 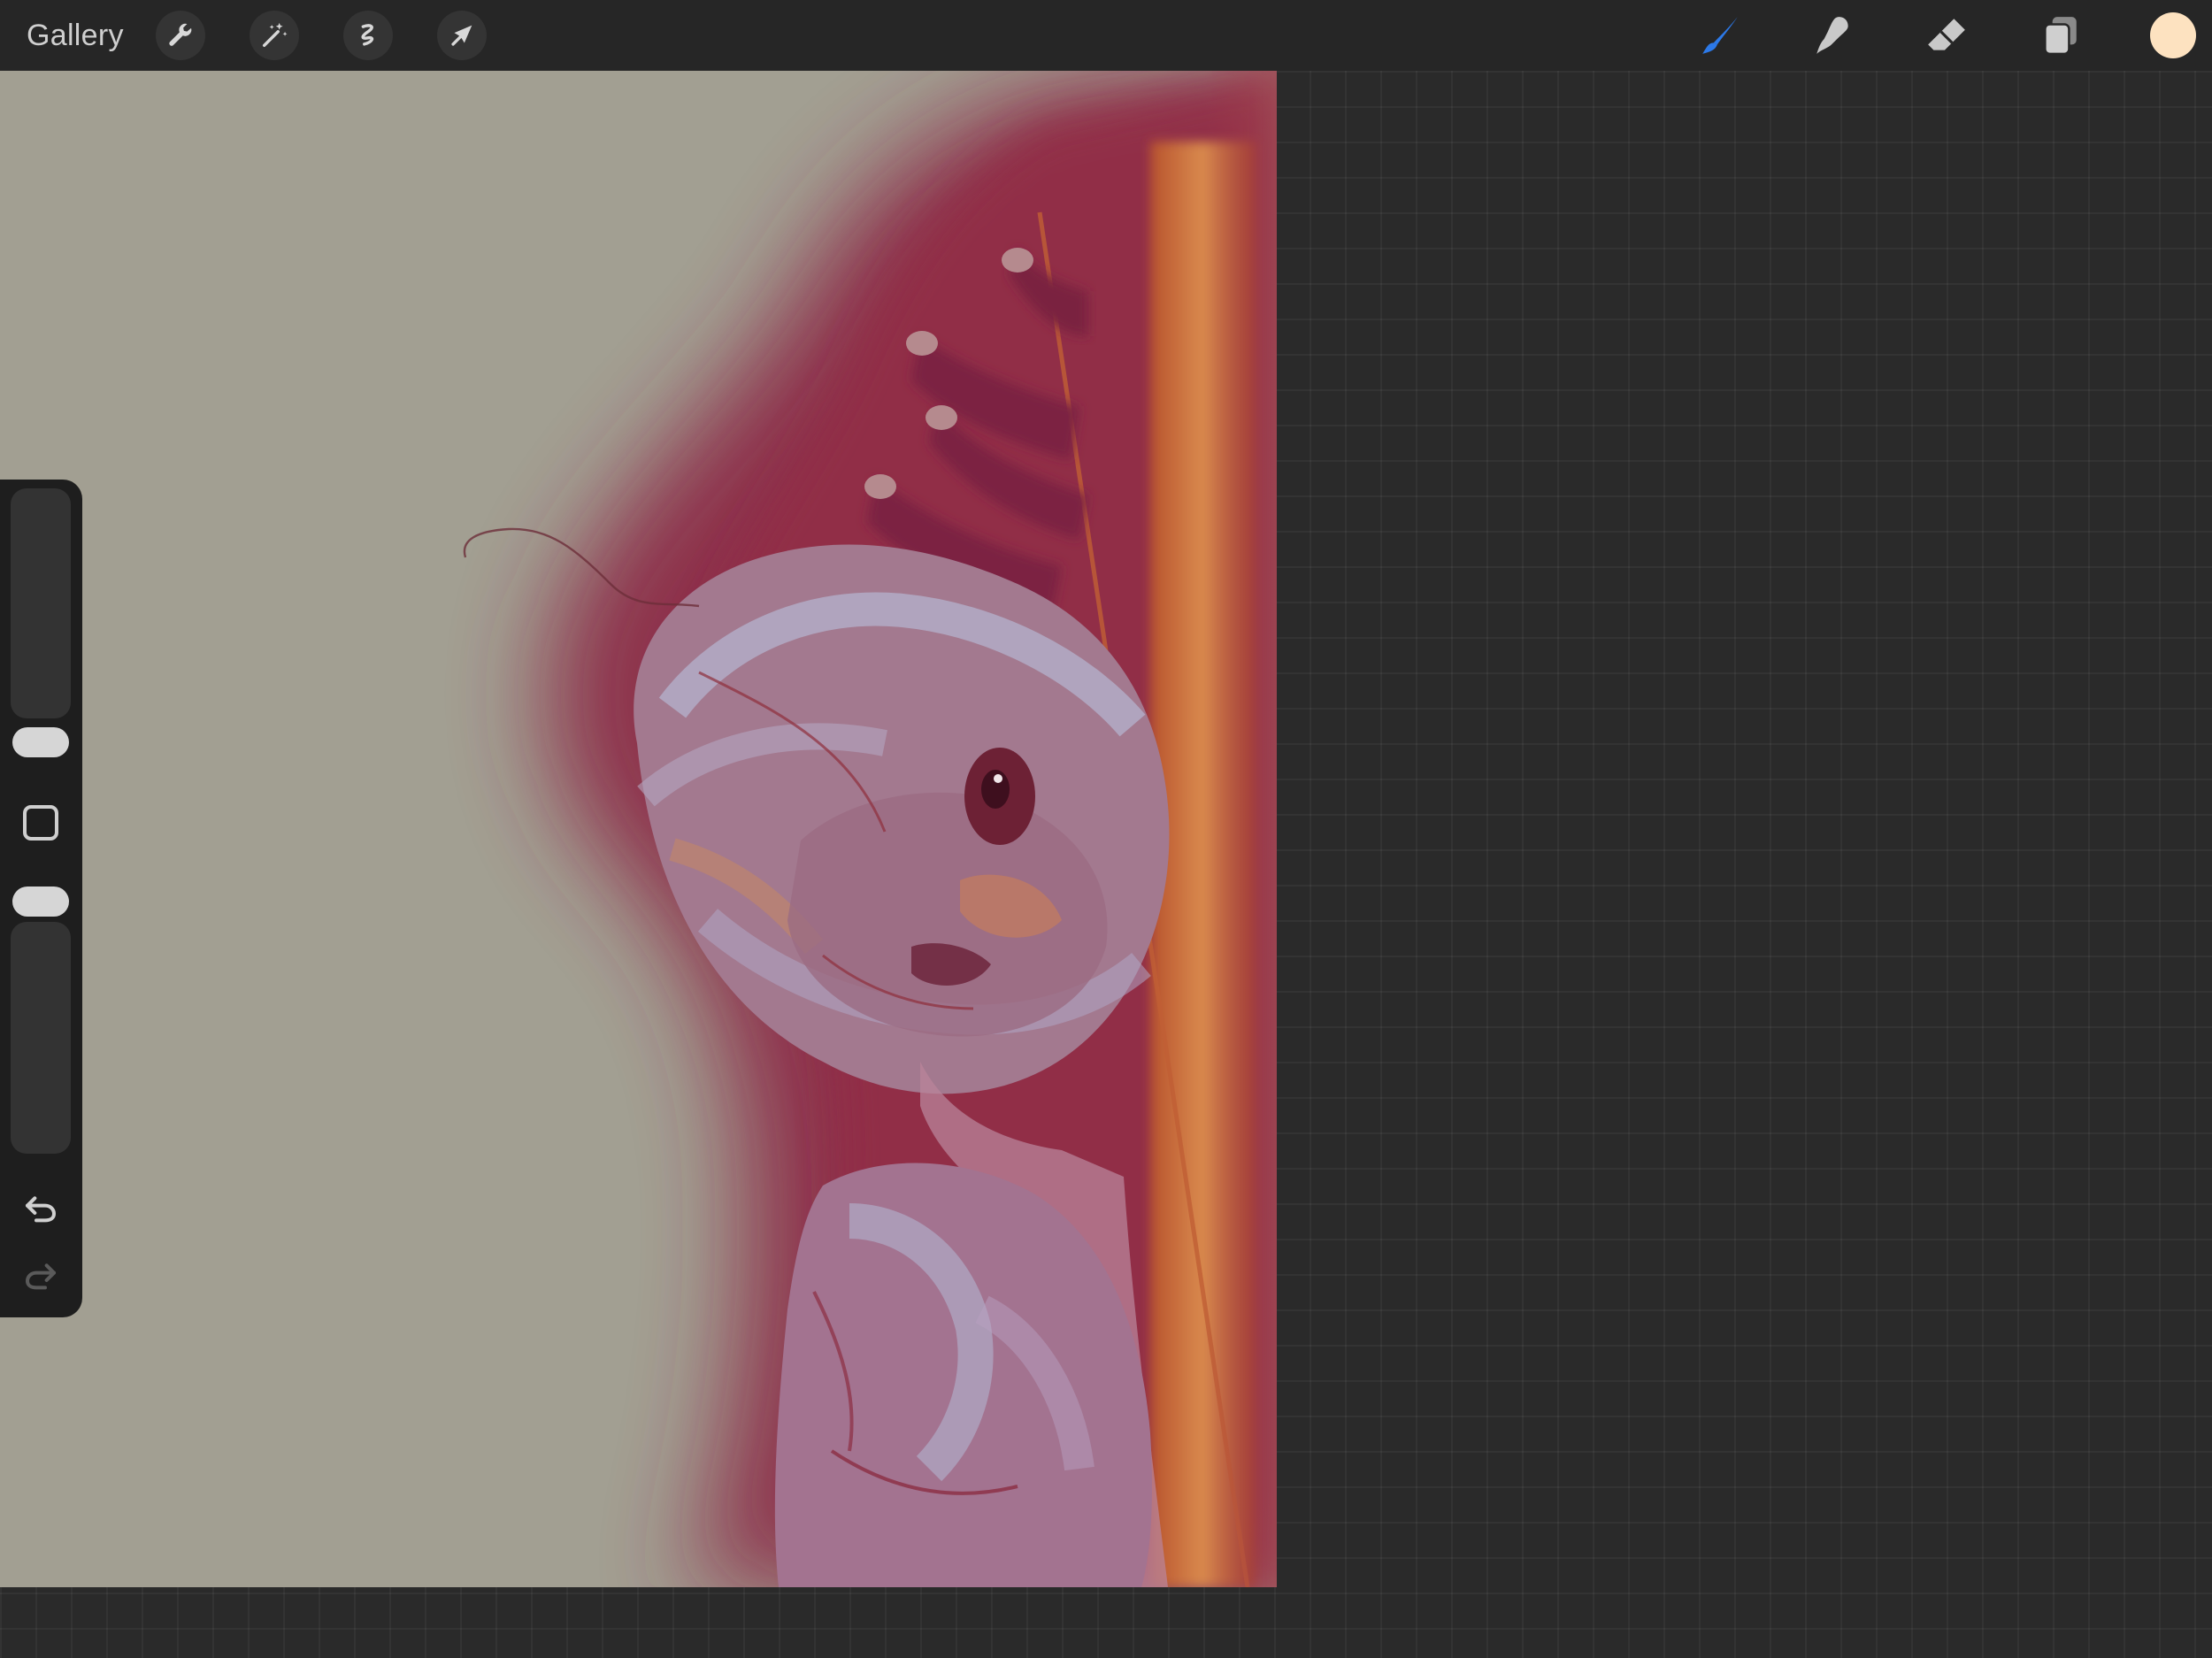 I want to click on color-swatch-button, so click(x=2173, y=35).